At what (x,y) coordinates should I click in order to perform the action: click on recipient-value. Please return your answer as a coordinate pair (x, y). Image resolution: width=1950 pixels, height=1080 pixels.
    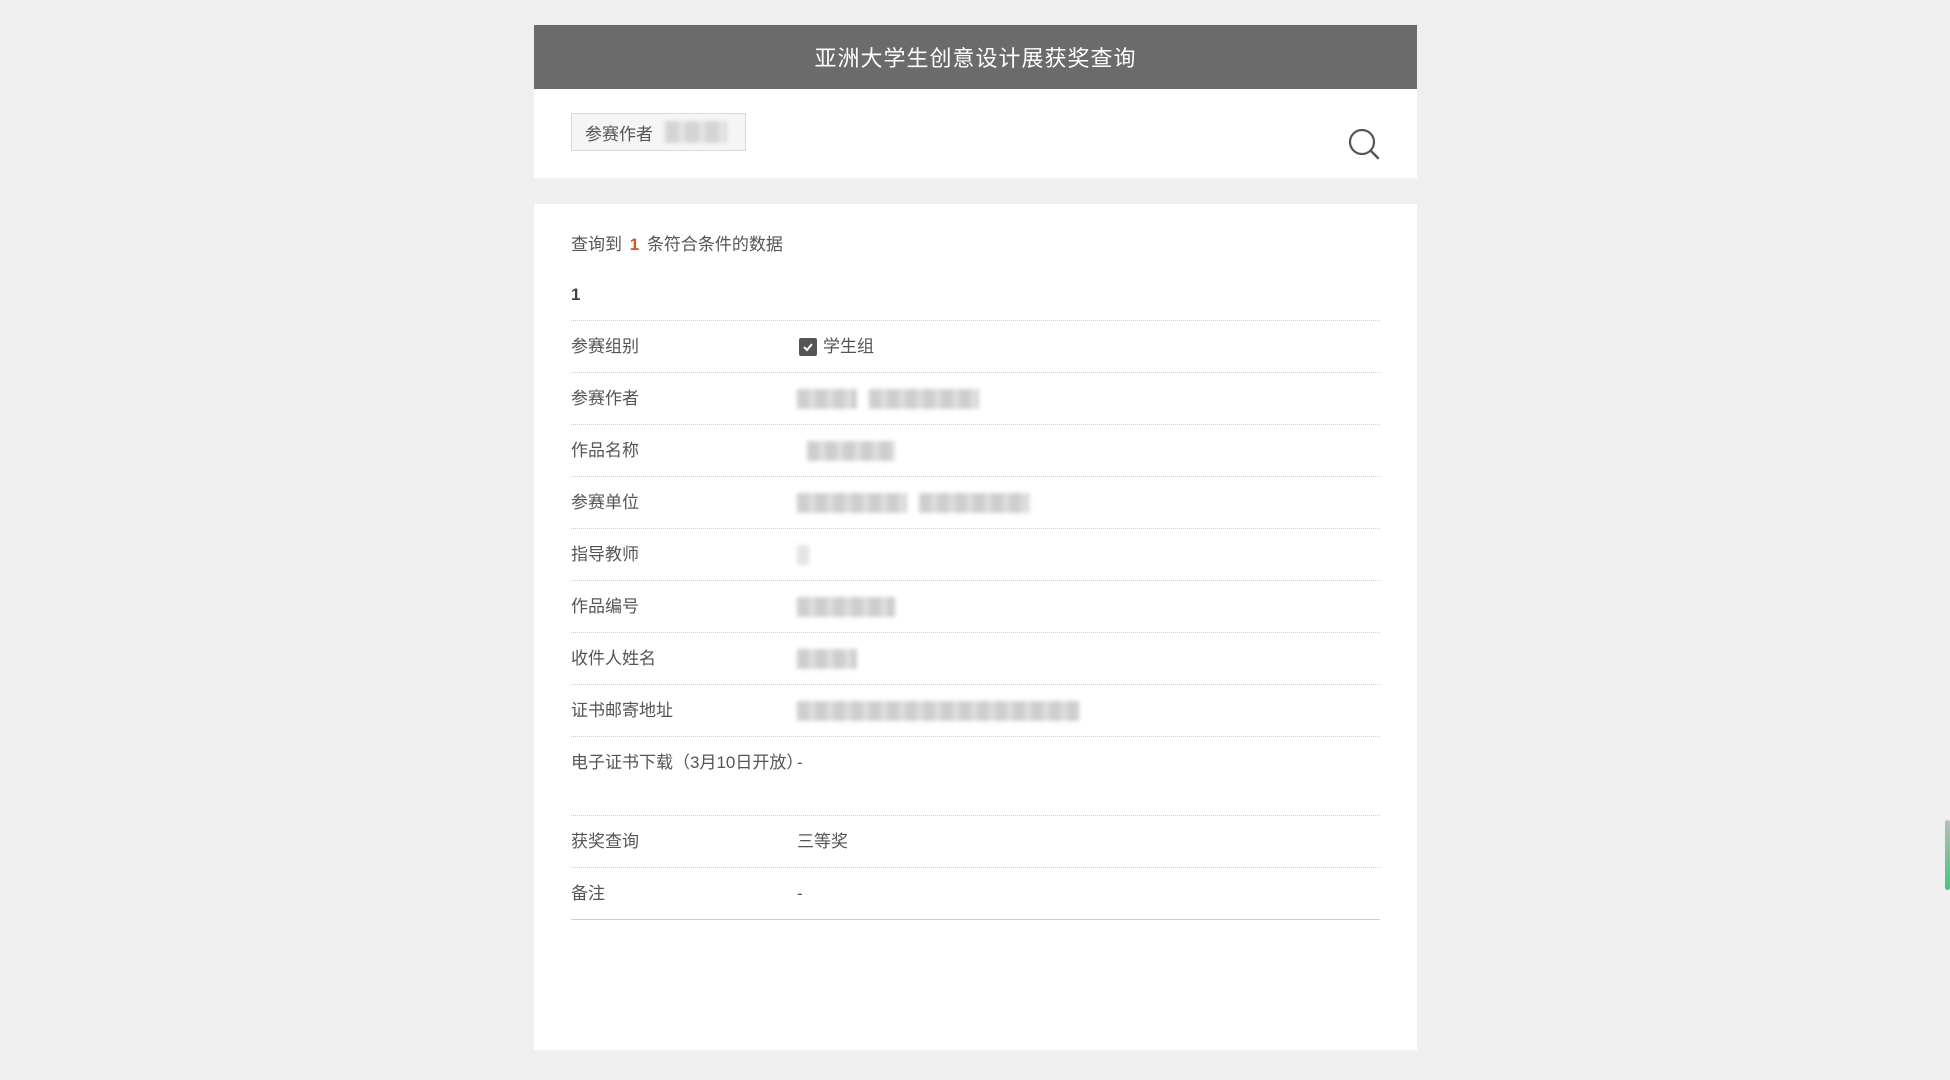
    Looking at the image, I should click on (1088, 658).